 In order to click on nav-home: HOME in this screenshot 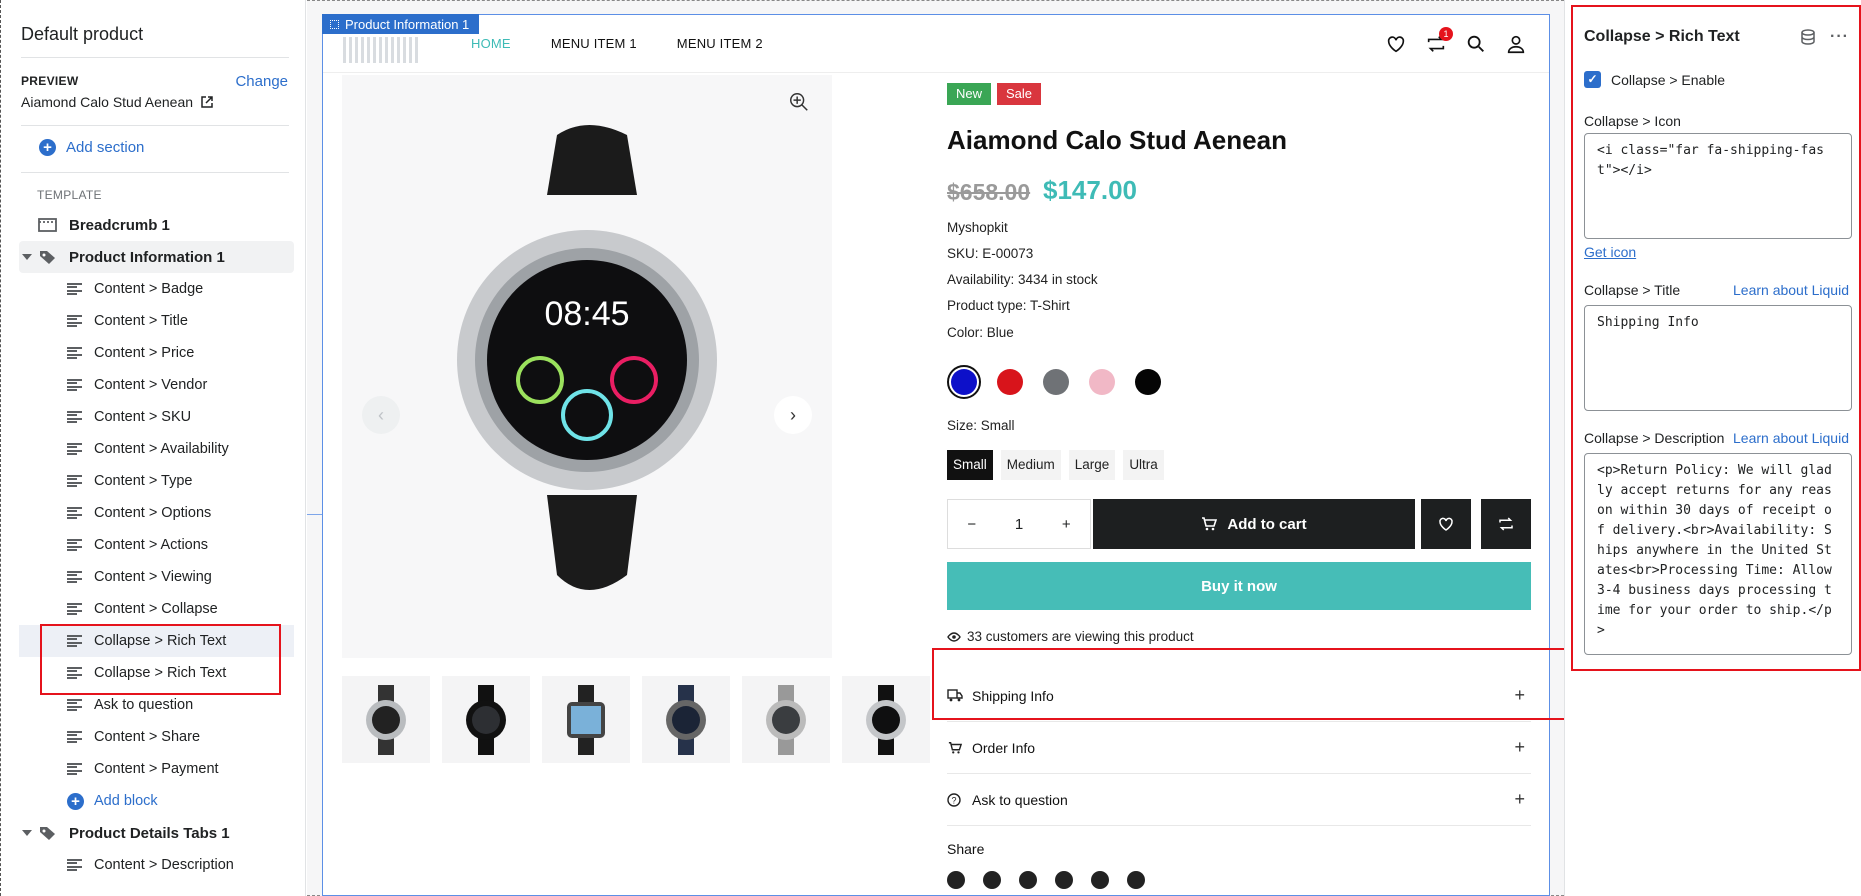, I will do `click(491, 43)`.